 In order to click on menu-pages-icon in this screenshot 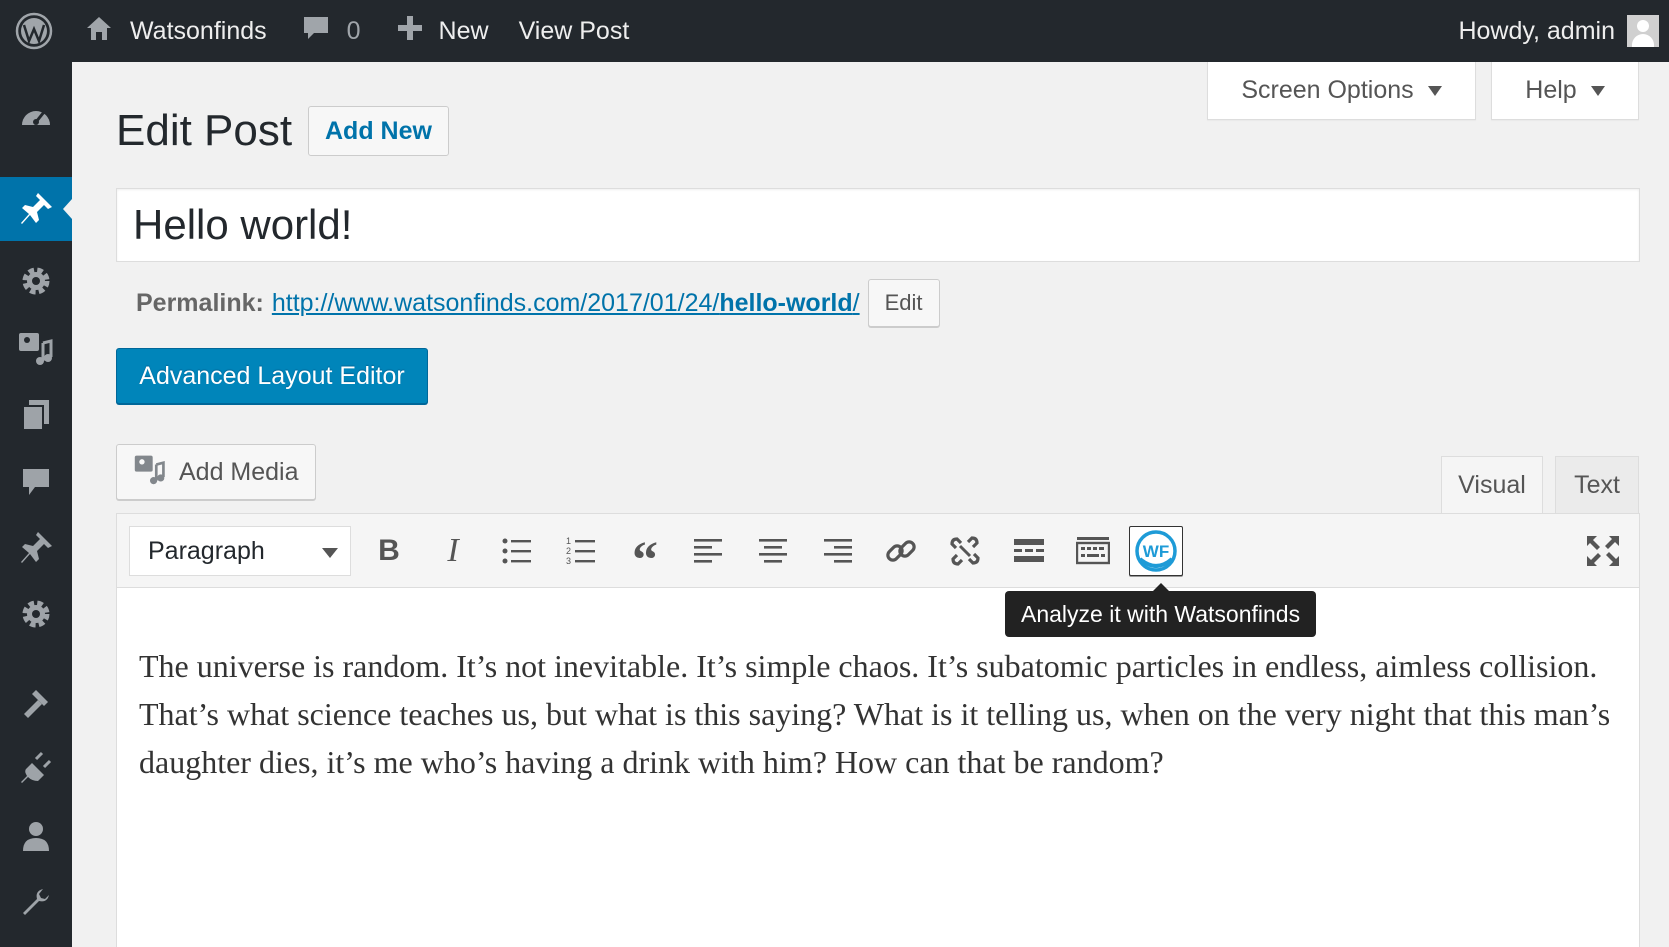, I will do `click(36, 415)`.